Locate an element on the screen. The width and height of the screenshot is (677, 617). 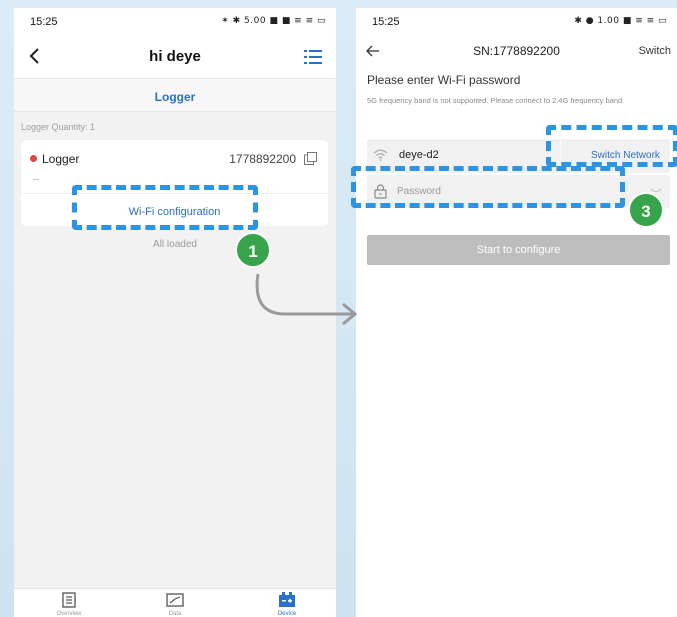
logger-placeholder: -- is located at coordinates (36, 179).